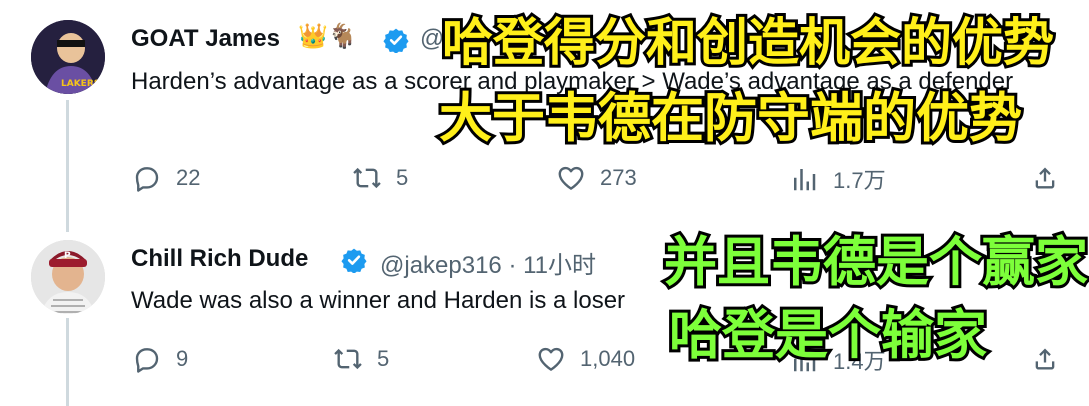  Describe the element at coordinates (618, 177) in the screenshot. I see `like-count: 273` at that location.